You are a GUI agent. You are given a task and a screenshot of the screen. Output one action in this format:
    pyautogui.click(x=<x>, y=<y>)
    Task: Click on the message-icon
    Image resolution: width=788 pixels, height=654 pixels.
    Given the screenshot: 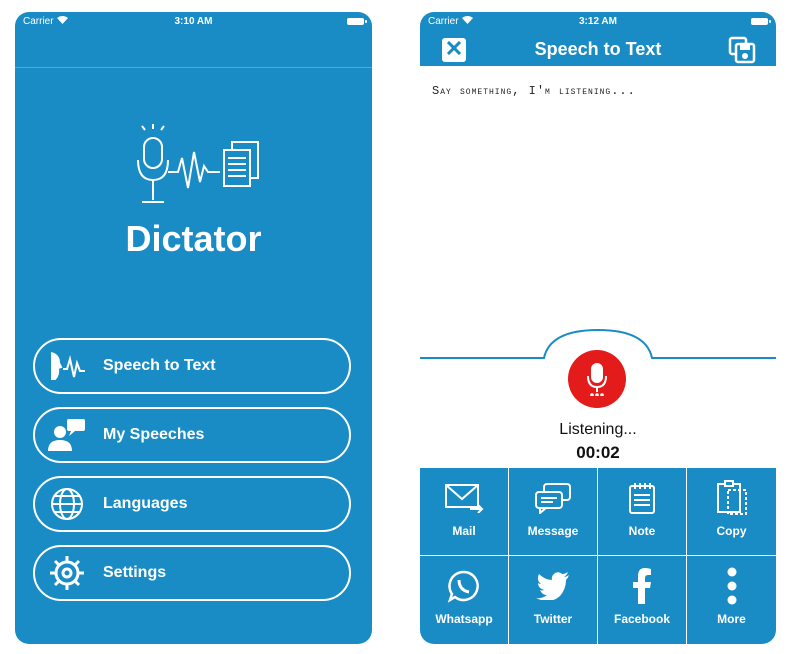 What is the action you would take?
    pyautogui.click(x=553, y=498)
    